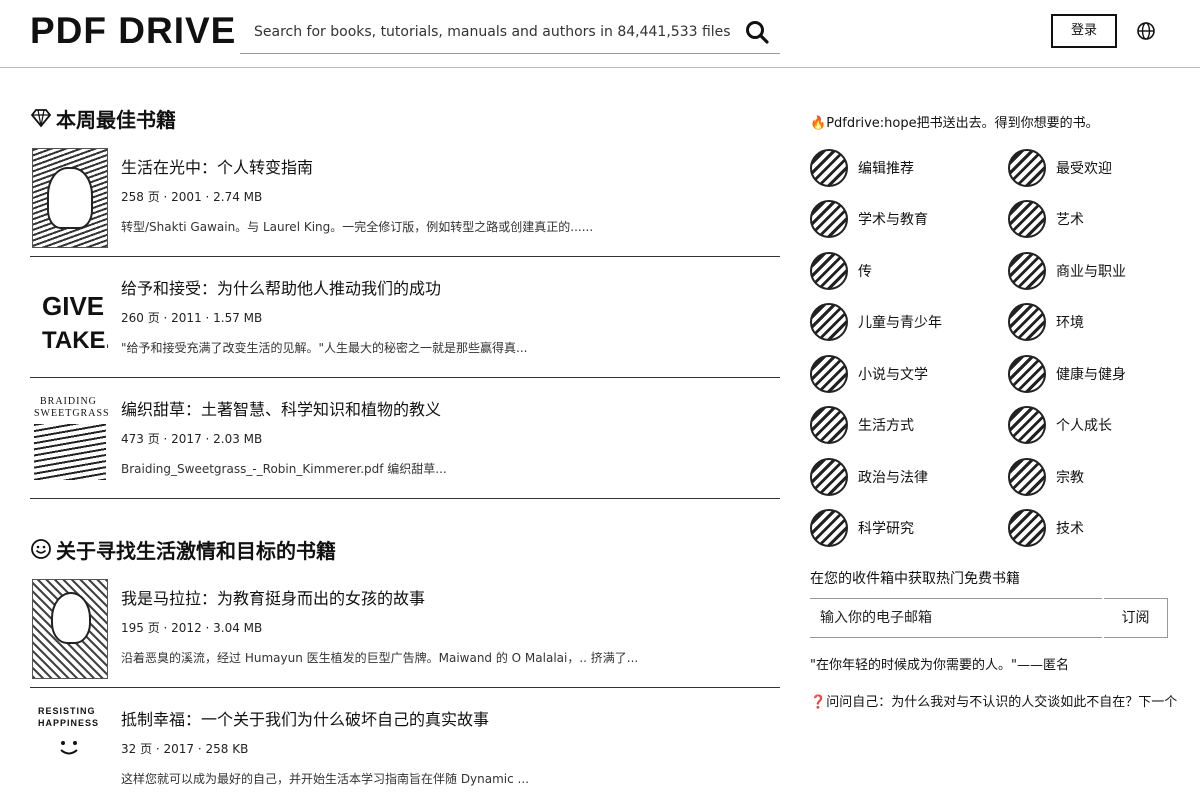  I want to click on category-item: 政治与法律, so click(905, 477).